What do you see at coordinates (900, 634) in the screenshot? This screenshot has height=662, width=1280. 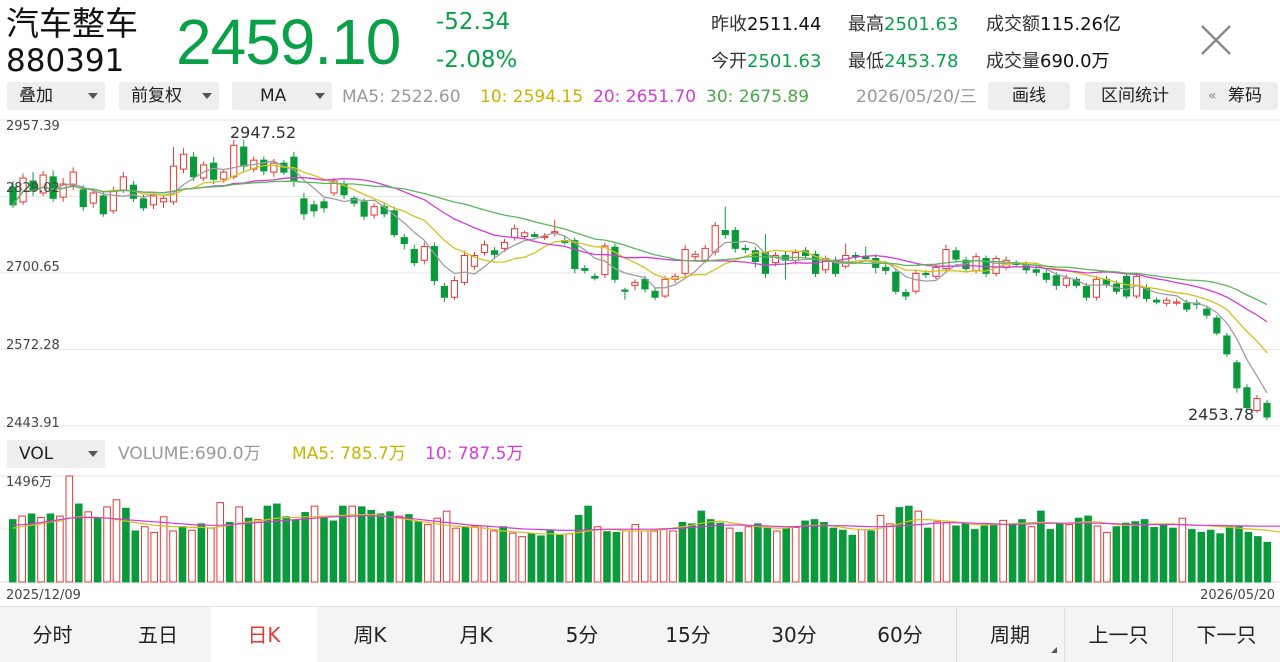 I see `tab-60min: 60分` at bounding box center [900, 634].